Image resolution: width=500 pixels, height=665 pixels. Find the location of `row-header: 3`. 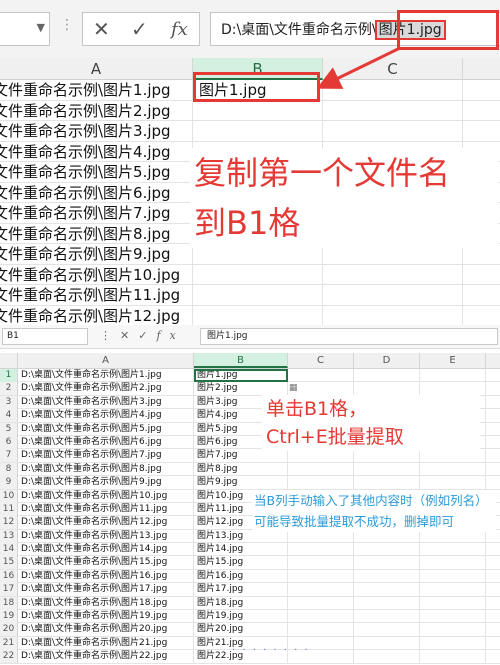

row-header: 3 is located at coordinates (9, 402).